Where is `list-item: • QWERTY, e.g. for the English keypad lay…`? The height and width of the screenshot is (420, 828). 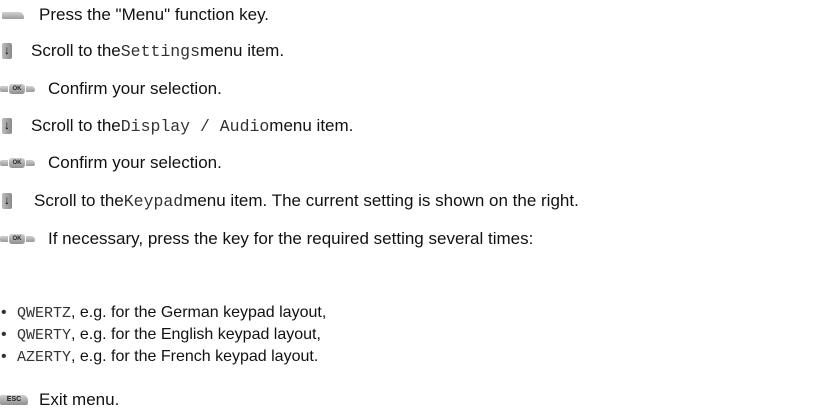 list-item: • QWERTY, e.g. for the English keypad lay… is located at coordinates (163, 335).